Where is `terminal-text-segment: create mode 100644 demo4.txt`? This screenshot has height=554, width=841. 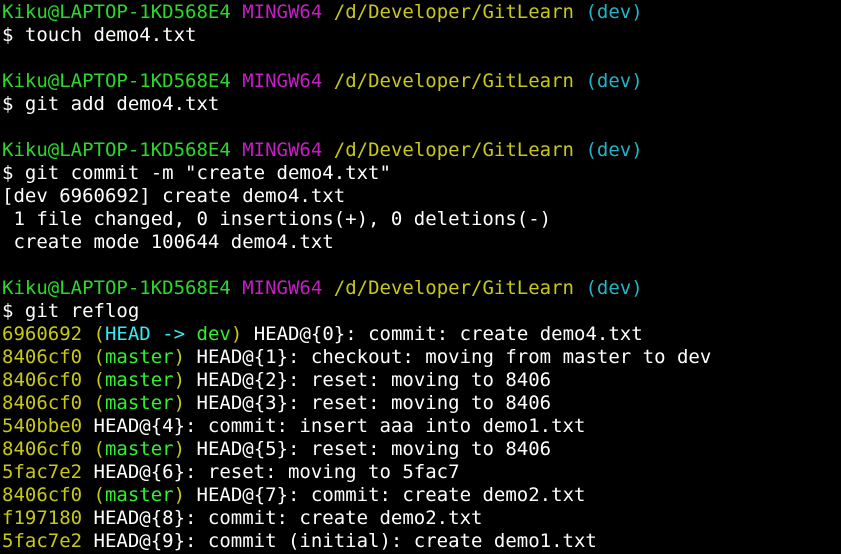
terminal-text-segment: create mode 100644 demo4.txt is located at coordinates (168, 242).